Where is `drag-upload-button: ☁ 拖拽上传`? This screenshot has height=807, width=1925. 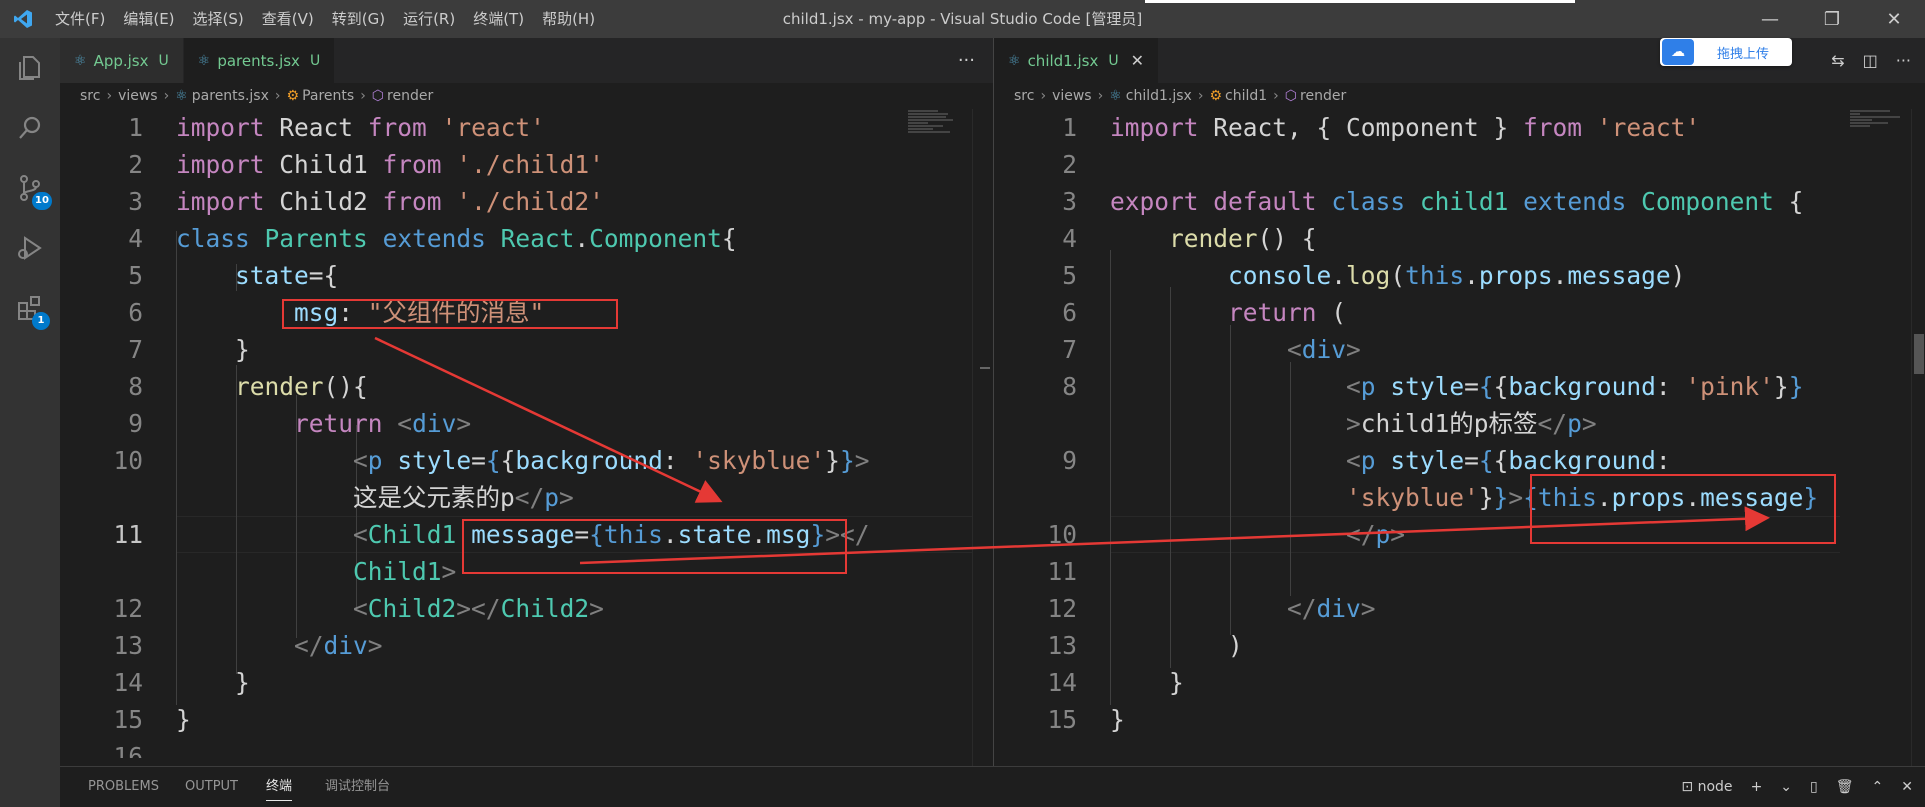
drag-upload-button: ☁ 拖拽上传 is located at coordinates (1726, 52).